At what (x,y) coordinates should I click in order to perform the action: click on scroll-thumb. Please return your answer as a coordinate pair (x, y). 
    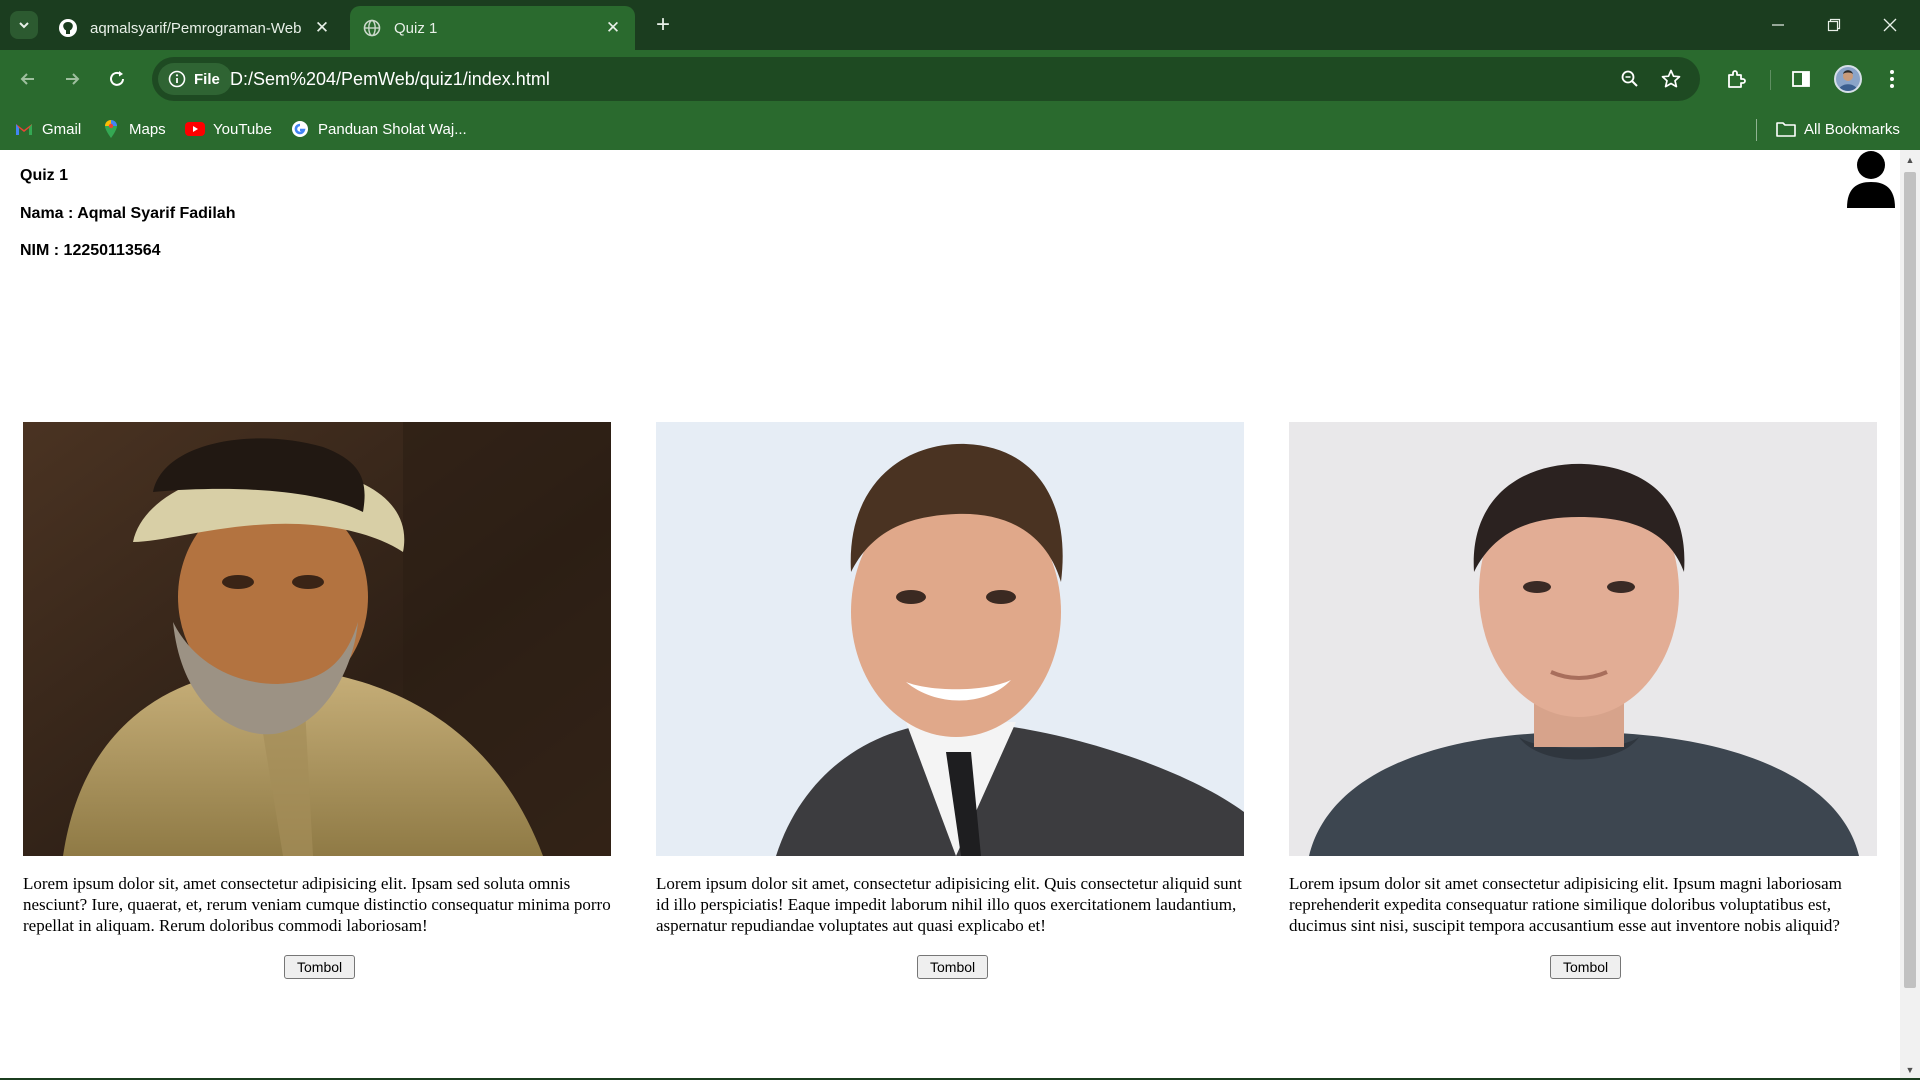
    Looking at the image, I should click on (1910, 580).